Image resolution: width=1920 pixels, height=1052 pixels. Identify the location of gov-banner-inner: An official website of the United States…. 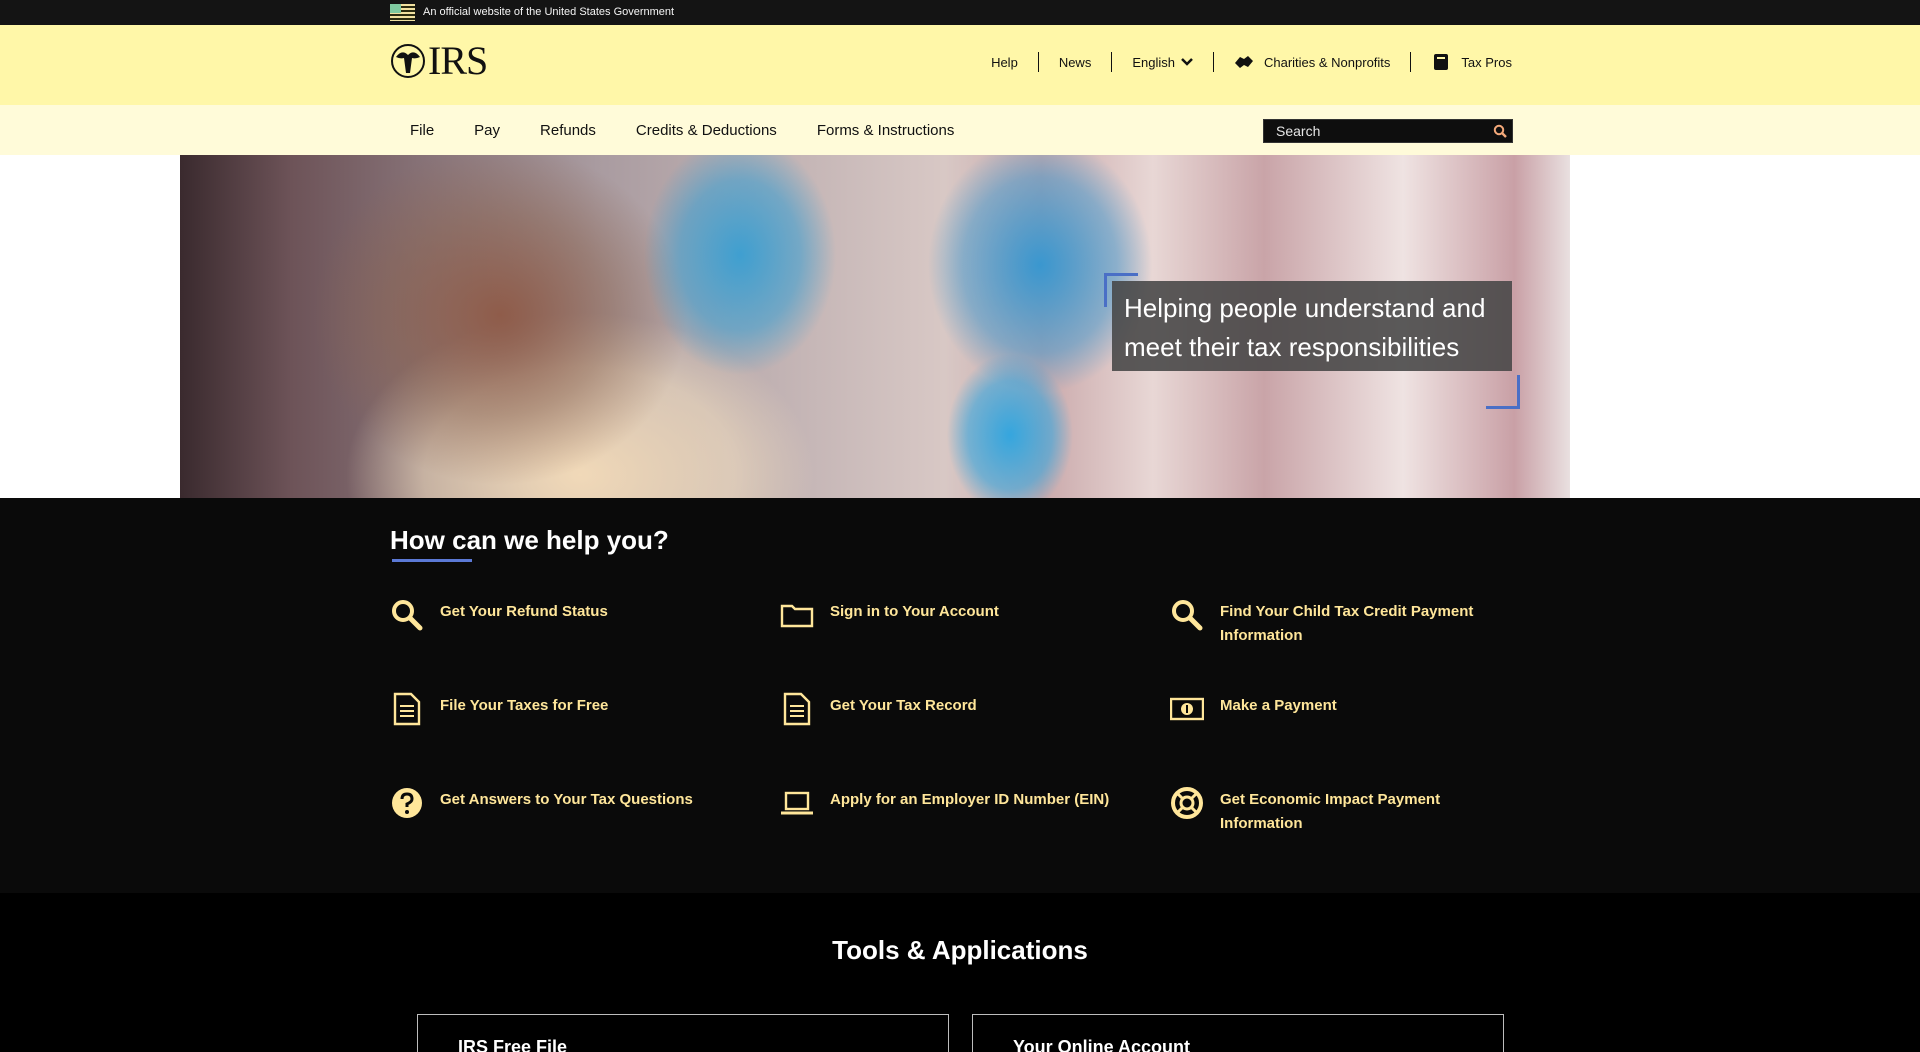
(532, 12).